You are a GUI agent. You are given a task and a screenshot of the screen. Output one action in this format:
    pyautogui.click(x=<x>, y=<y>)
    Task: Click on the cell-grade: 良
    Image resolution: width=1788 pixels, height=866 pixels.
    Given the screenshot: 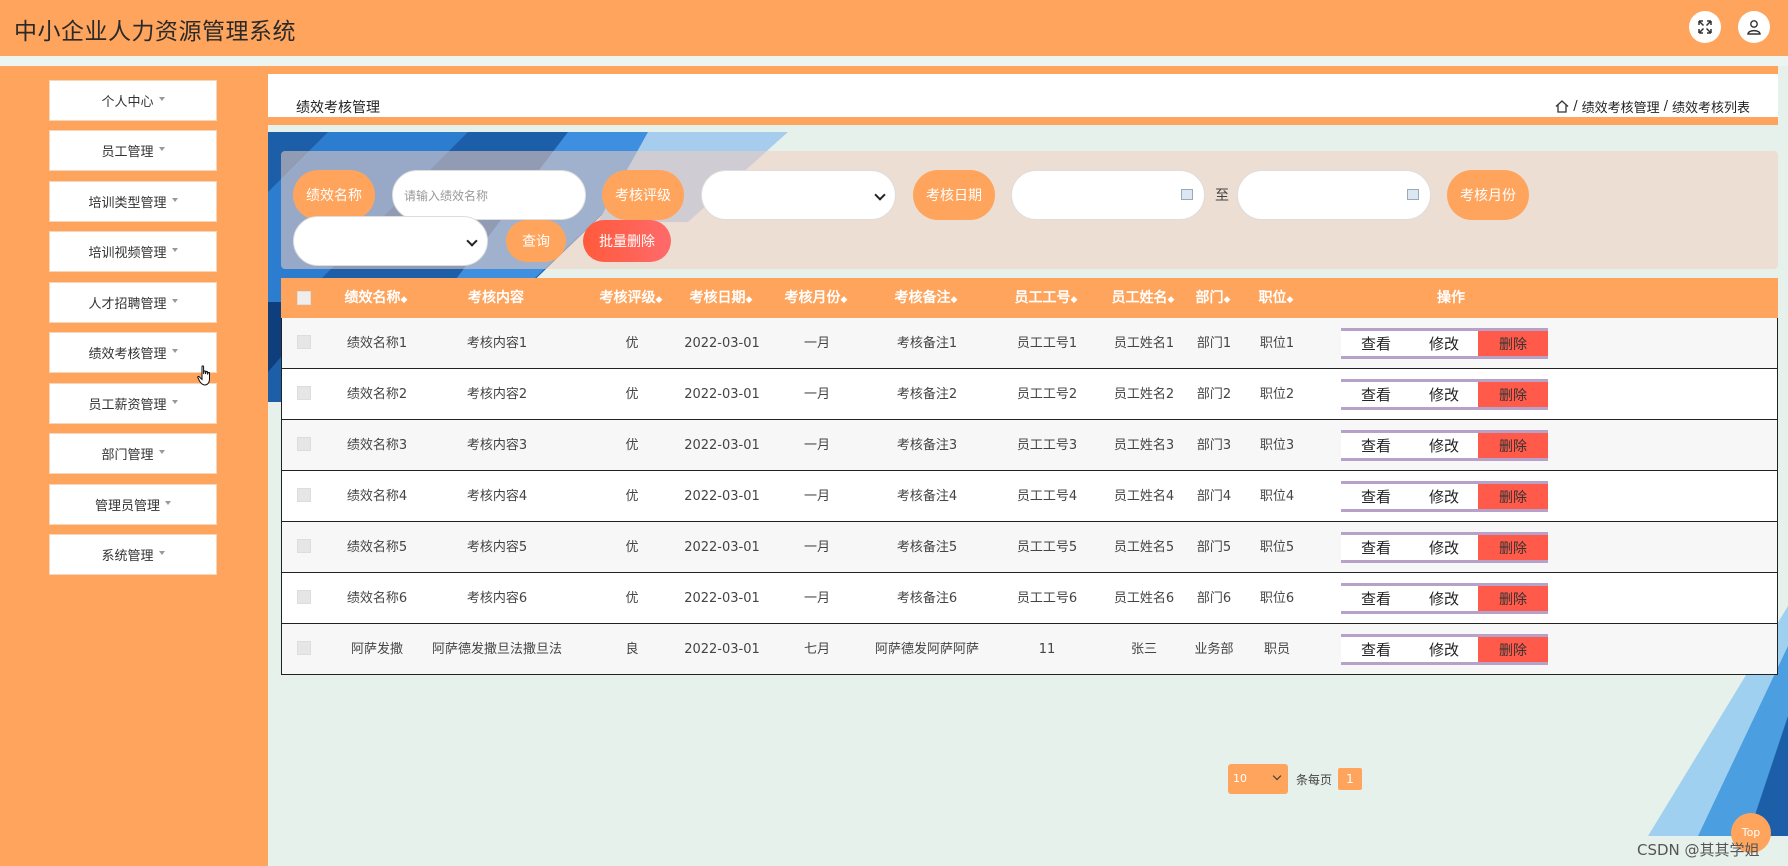 What is the action you would take?
    pyautogui.click(x=632, y=649)
    